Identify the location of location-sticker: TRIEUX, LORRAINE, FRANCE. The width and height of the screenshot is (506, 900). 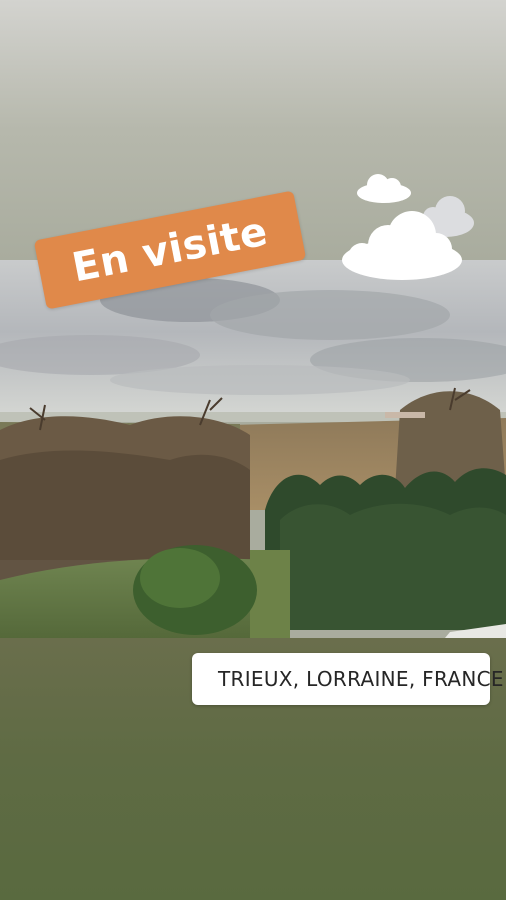
(347, 679).